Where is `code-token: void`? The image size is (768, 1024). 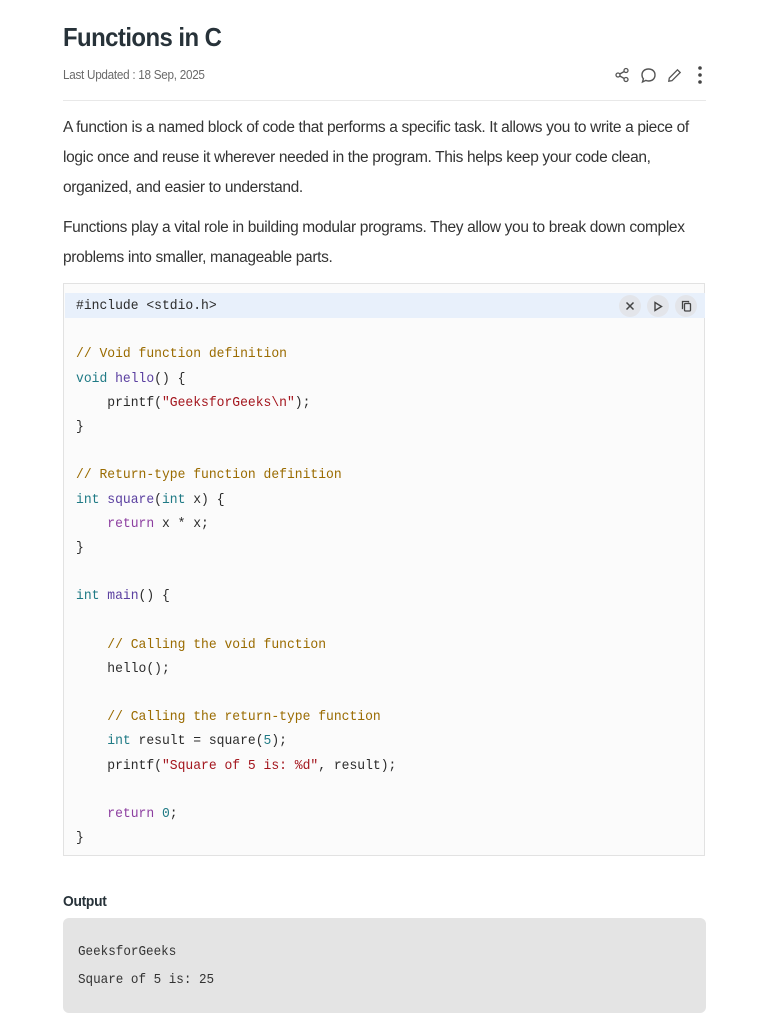
code-token: void is located at coordinates (92, 378).